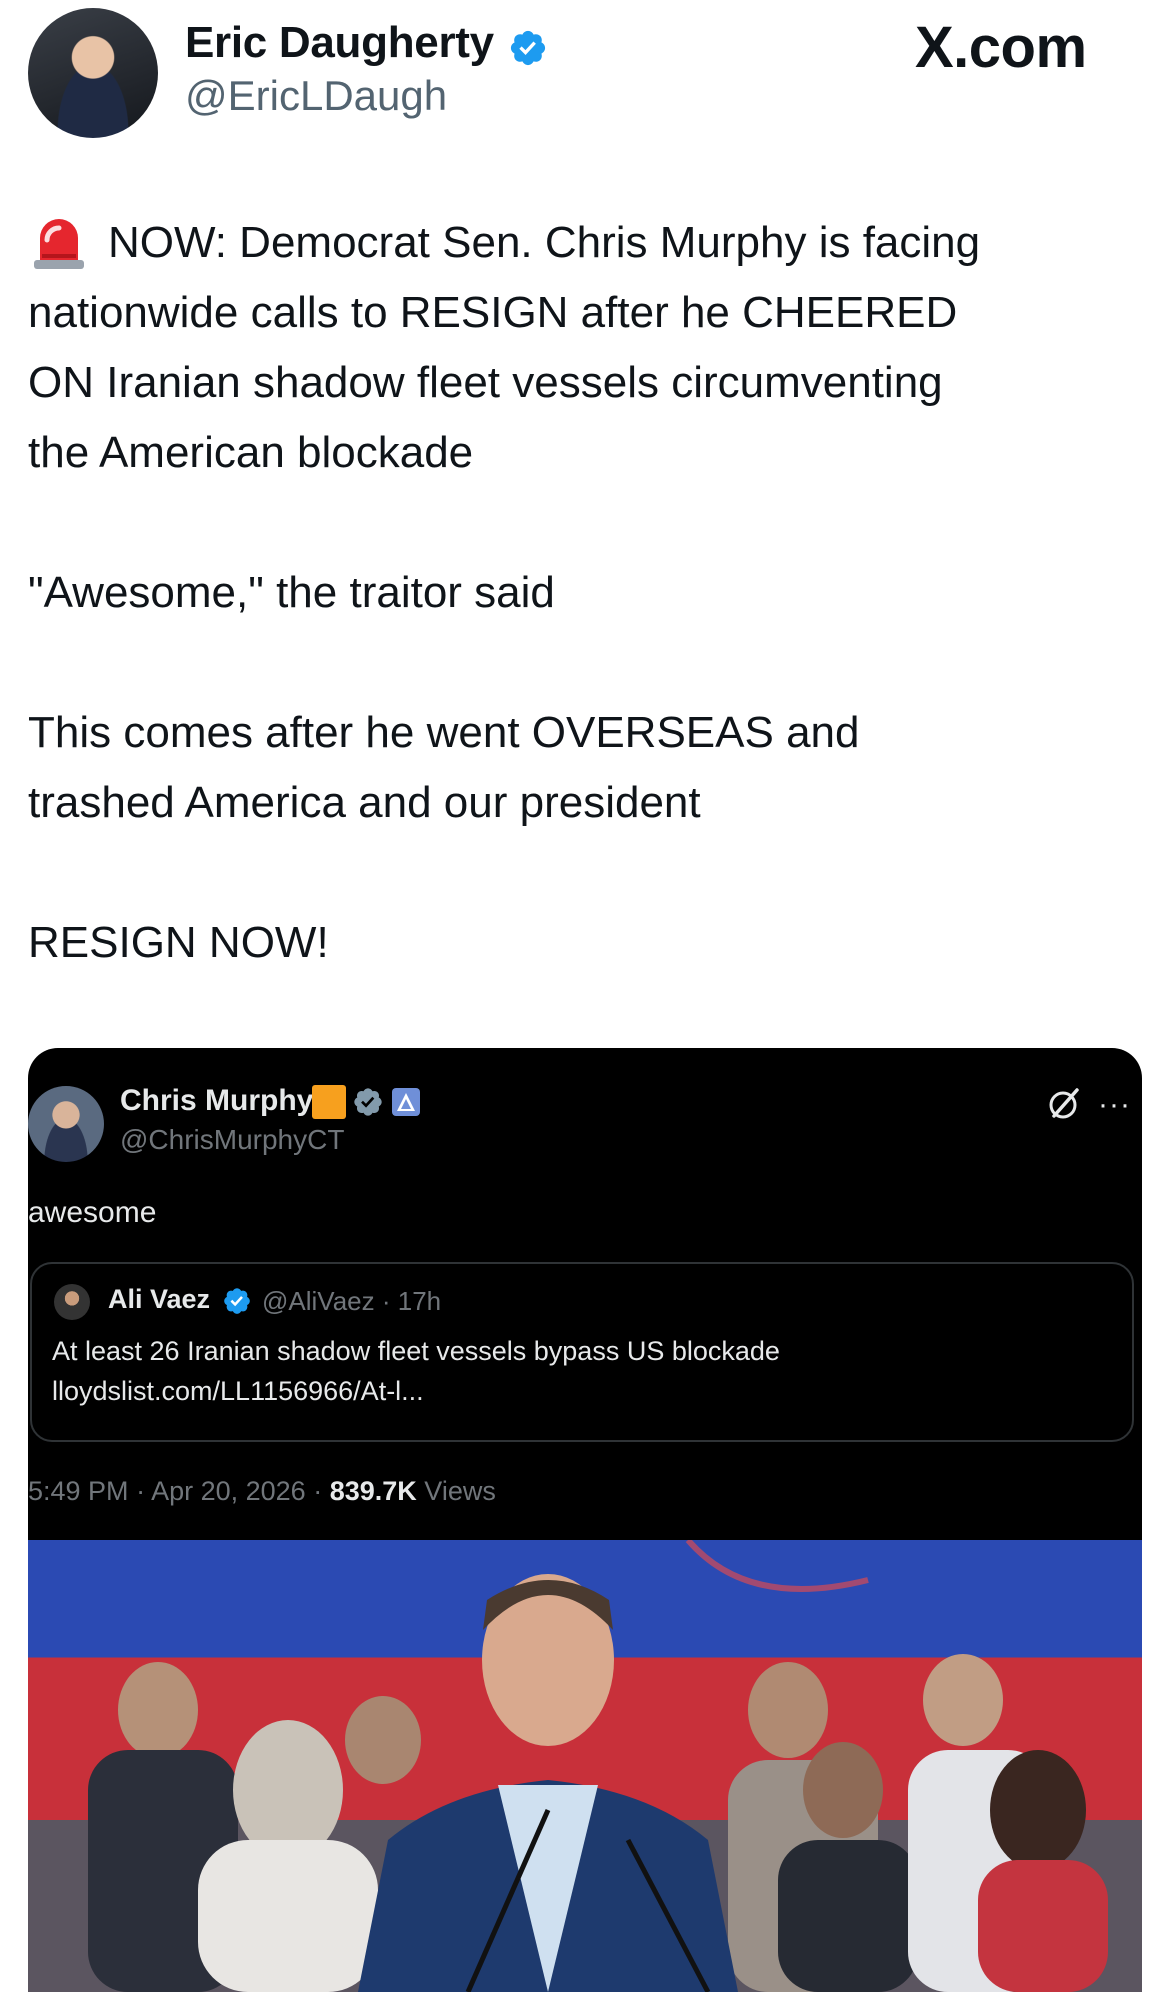 This screenshot has width=1170, height=1992. Describe the element at coordinates (318, 1301) in the screenshot. I see `quoted-author-handle: @AliVaez` at that location.